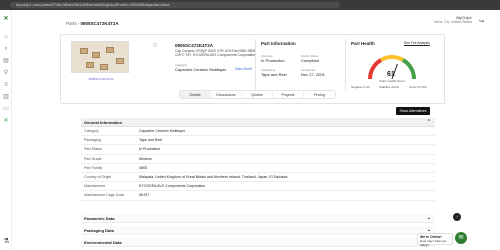 The height and width of the screenshot is (250, 500). I want to click on row-value: 0805, so click(143, 167).